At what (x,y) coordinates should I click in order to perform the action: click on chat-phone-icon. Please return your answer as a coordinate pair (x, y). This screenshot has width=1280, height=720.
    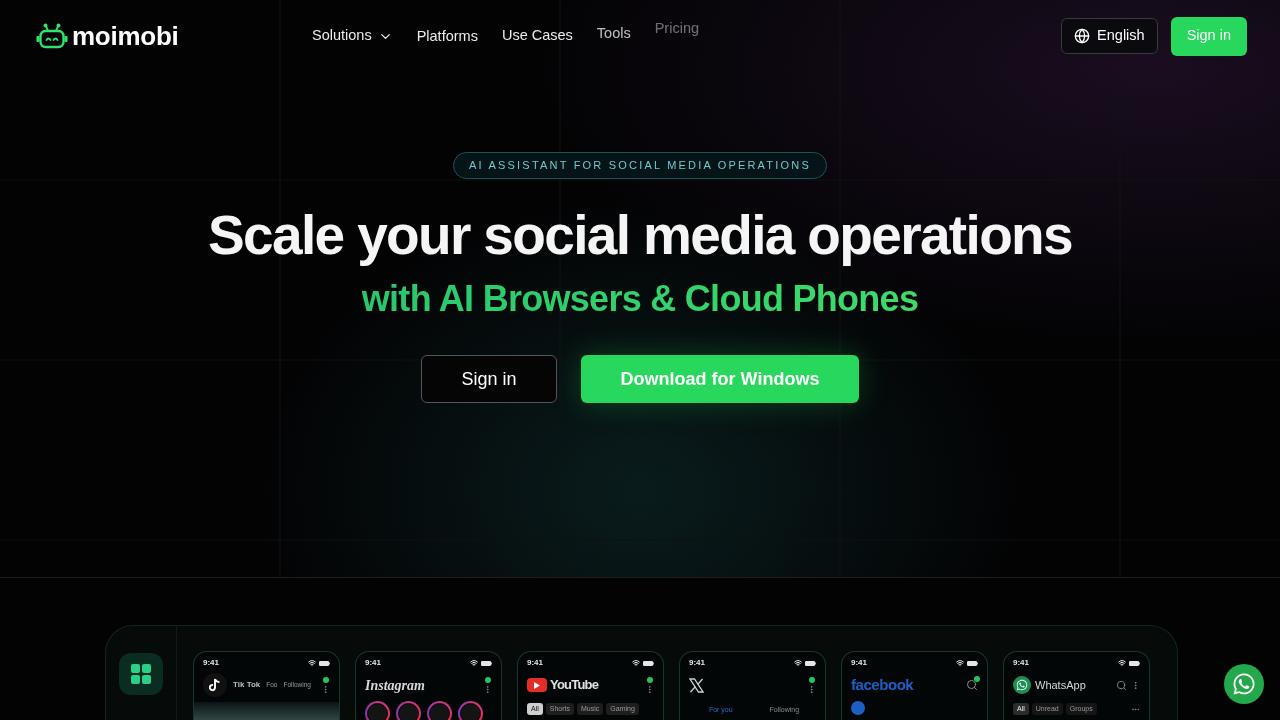
    Looking at the image, I should click on (1244, 684).